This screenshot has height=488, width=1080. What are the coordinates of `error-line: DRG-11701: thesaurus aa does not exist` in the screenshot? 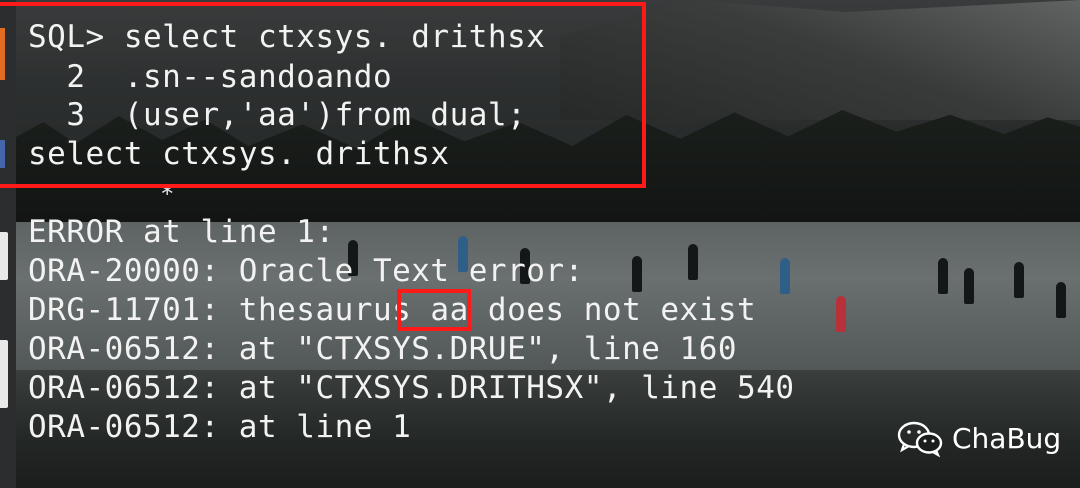 It's located at (392, 310).